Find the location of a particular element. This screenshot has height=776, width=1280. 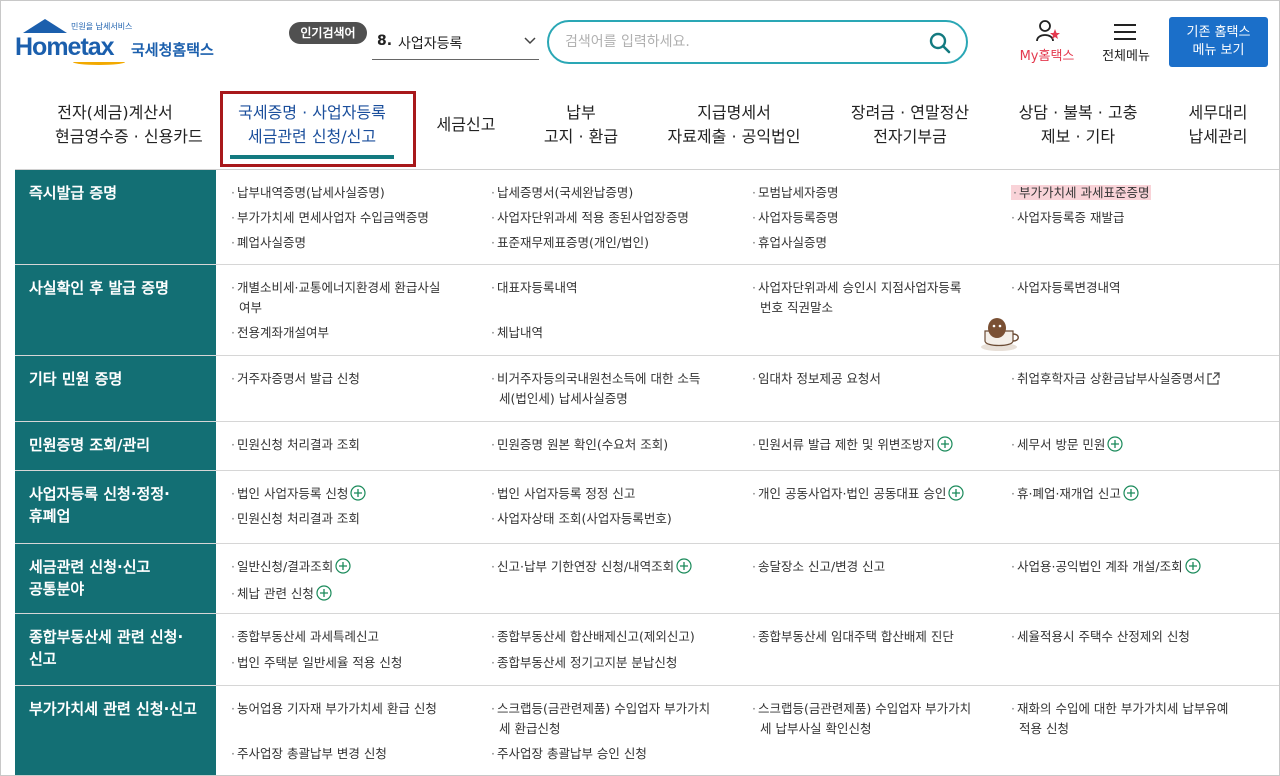

menu-link: · 사업자등록증명 is located at coordinates (795, 218).